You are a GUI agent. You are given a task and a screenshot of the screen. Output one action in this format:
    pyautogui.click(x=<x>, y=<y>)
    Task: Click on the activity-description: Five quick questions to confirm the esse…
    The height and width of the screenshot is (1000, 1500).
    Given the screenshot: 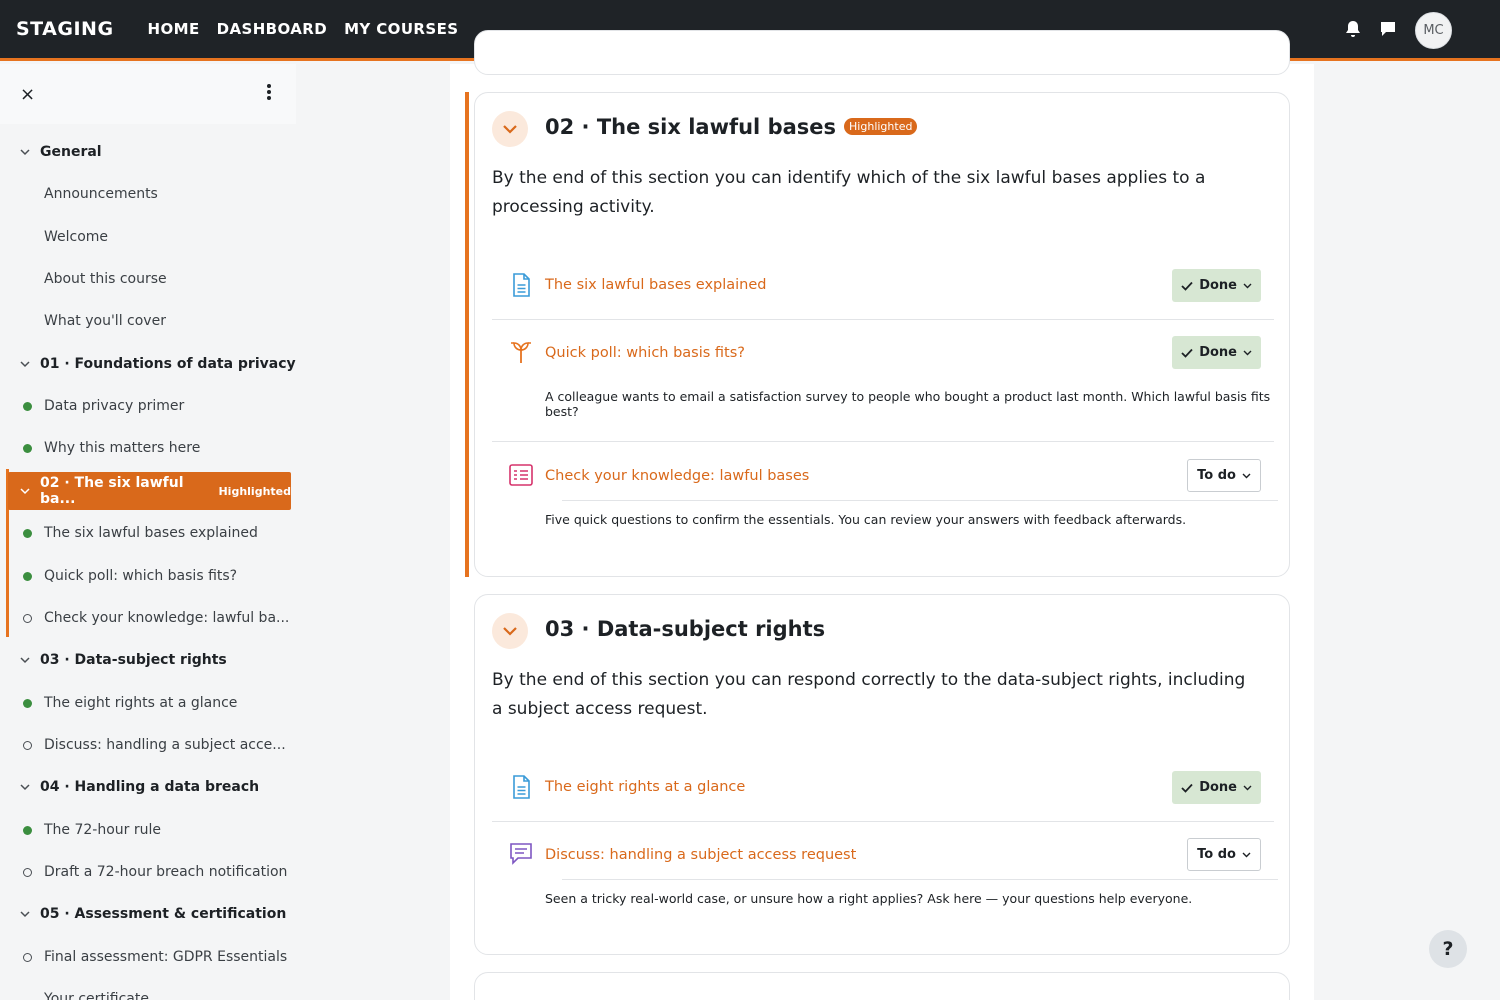 What is the action you would take?
    pyautogui.click(x=866, y=519)
    